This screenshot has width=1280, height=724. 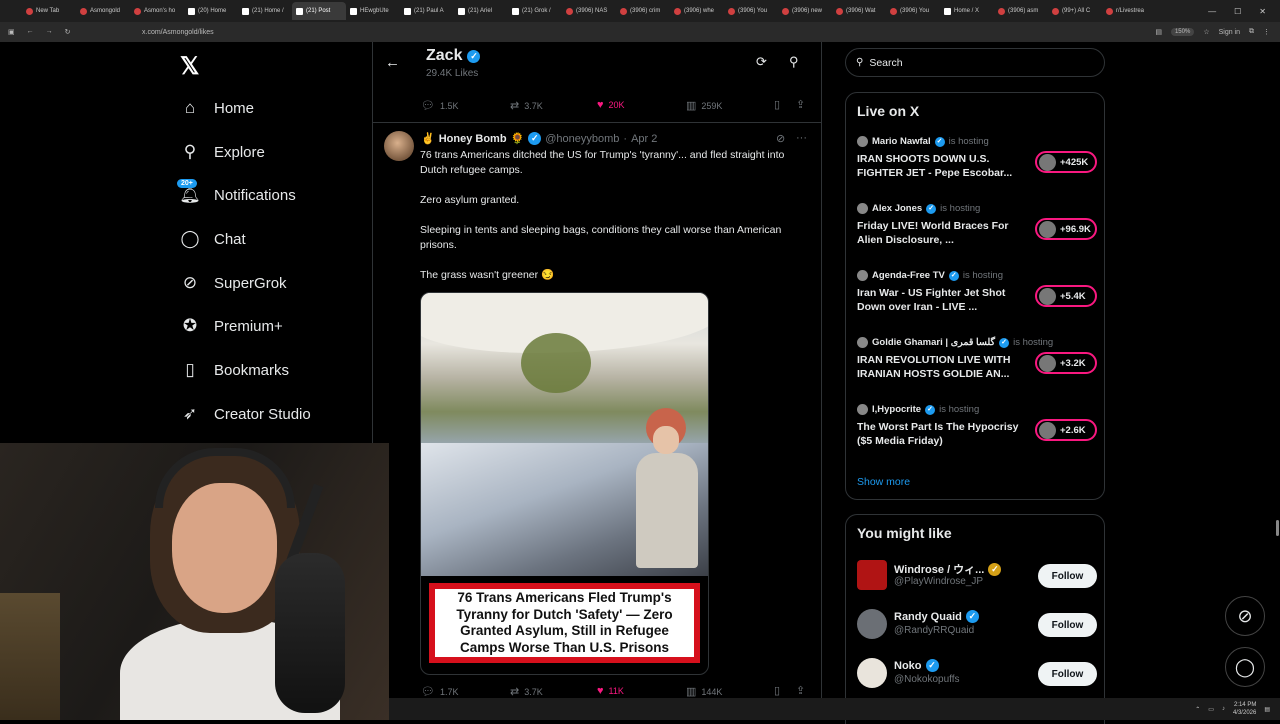 I want to click on show-more-link: Show more, so click(x=883, y=482).